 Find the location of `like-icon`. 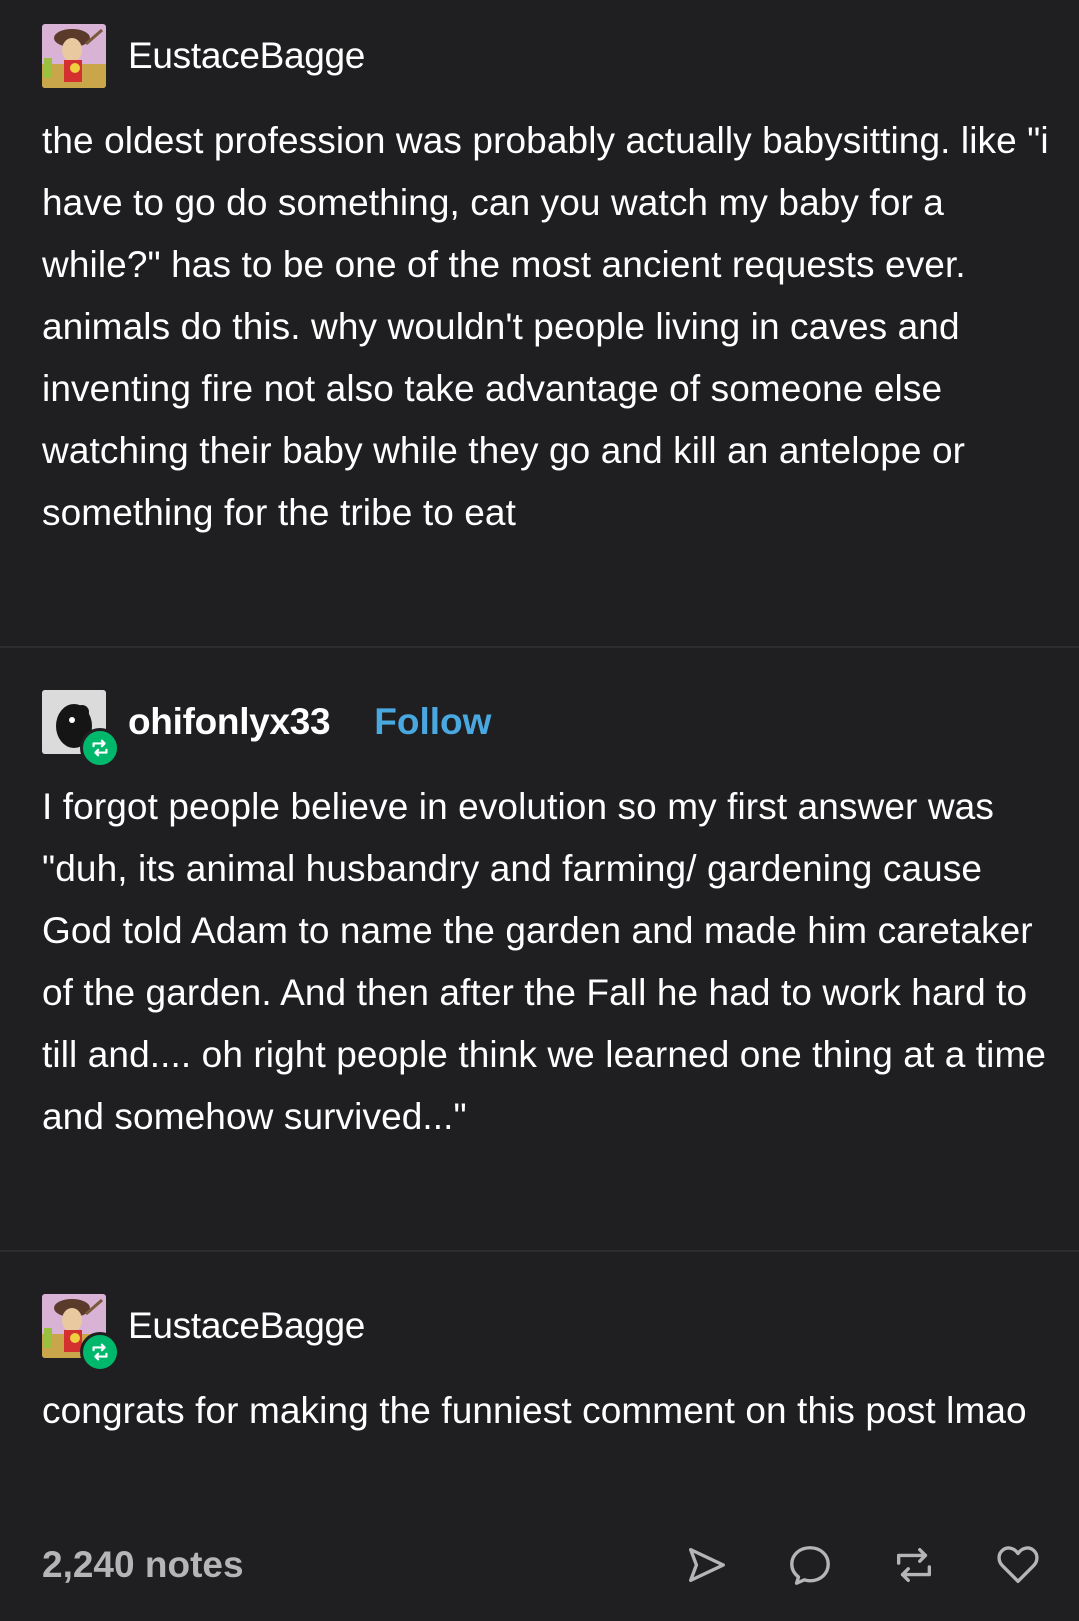

like-icon is located at coordinates (1018, 1565).